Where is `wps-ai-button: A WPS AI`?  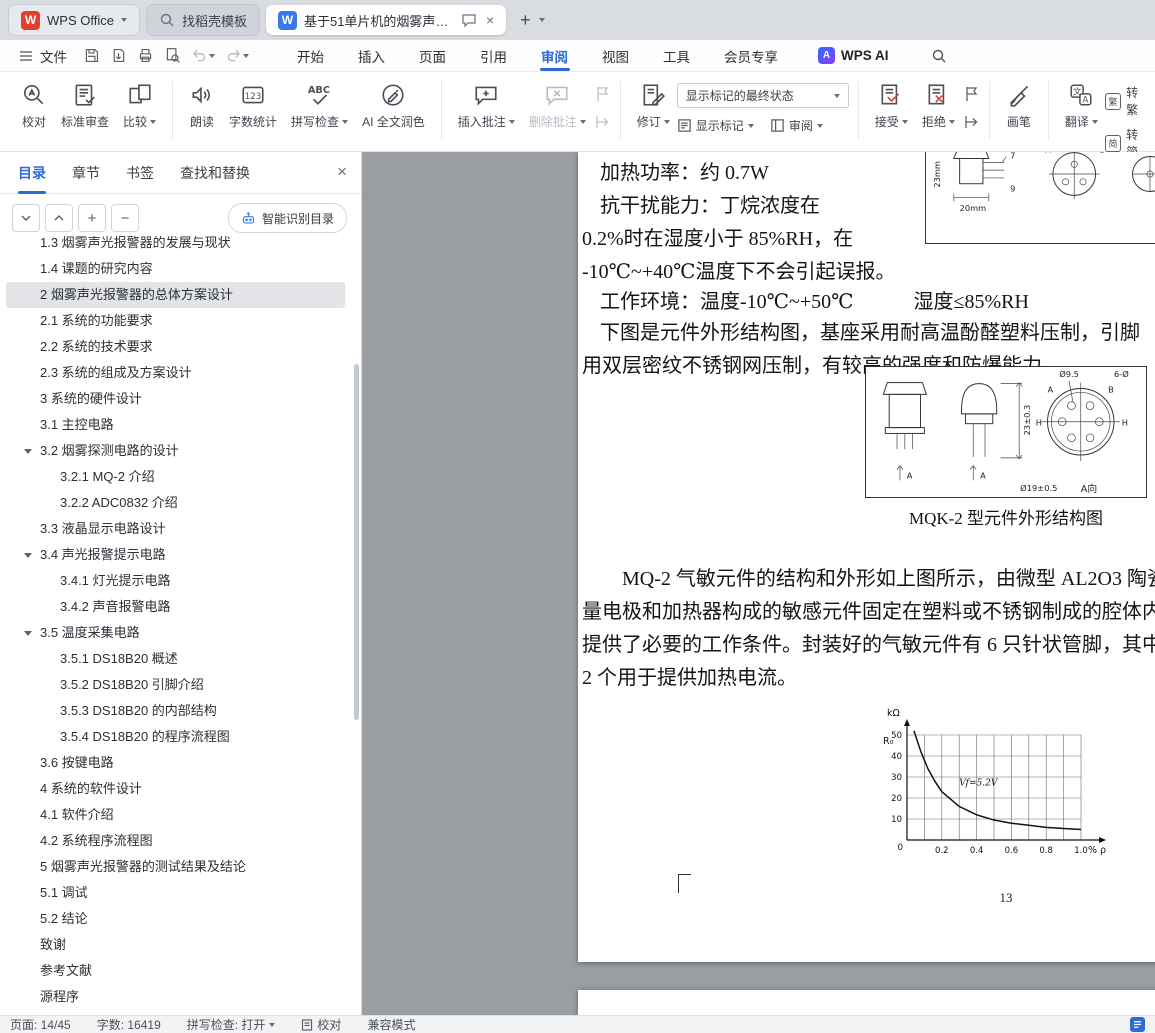
wps-ai-button: A WPS AI is located at coordinates (853, 55).